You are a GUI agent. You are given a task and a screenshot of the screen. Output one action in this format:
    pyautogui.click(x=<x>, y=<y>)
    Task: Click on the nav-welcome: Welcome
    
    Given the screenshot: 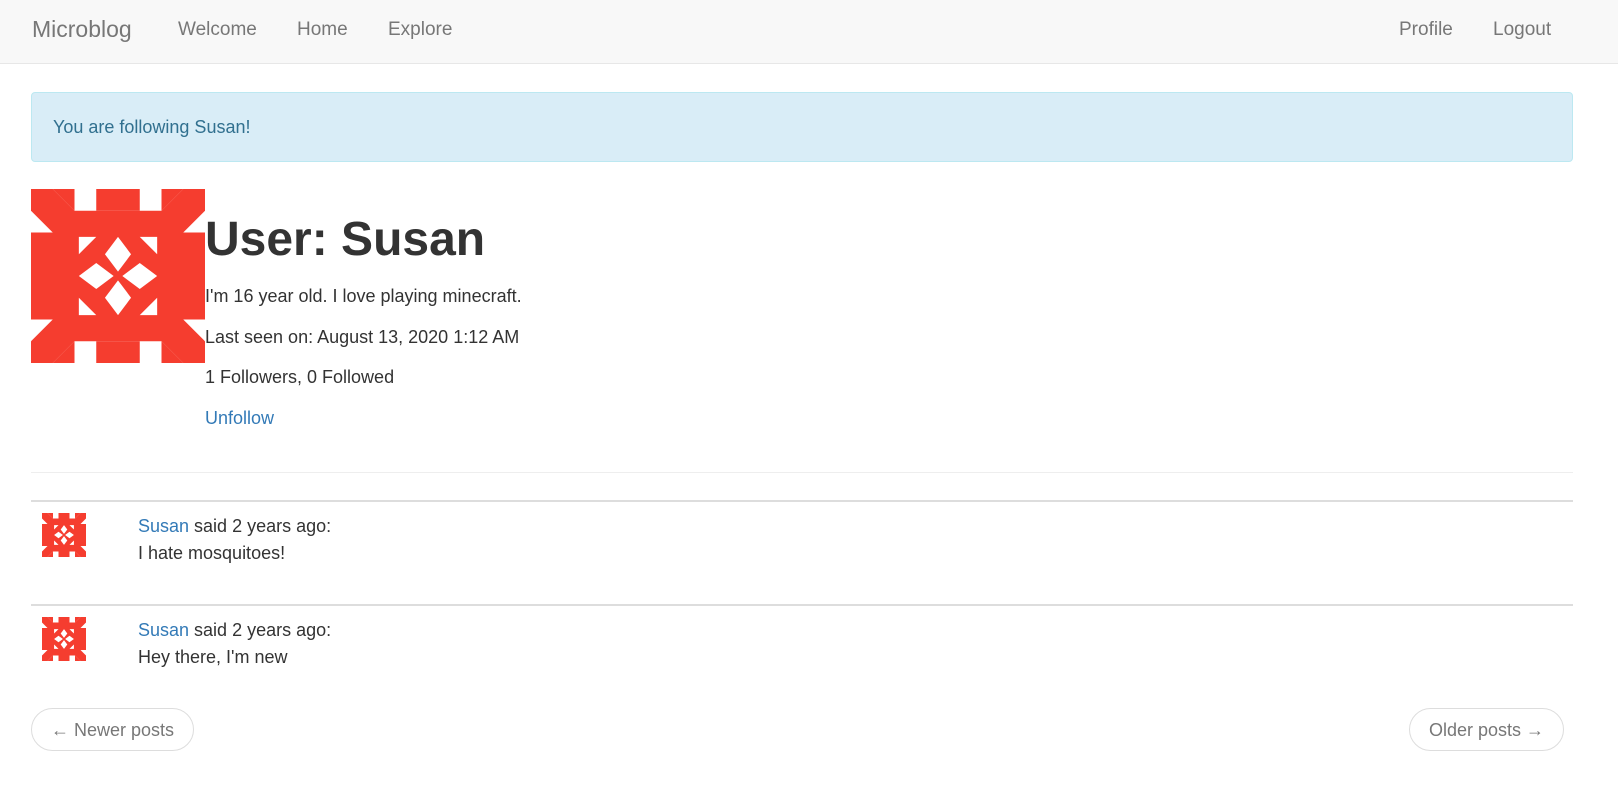 What is the action you would take?
    pyautogui.click(x=217, y=30)
    